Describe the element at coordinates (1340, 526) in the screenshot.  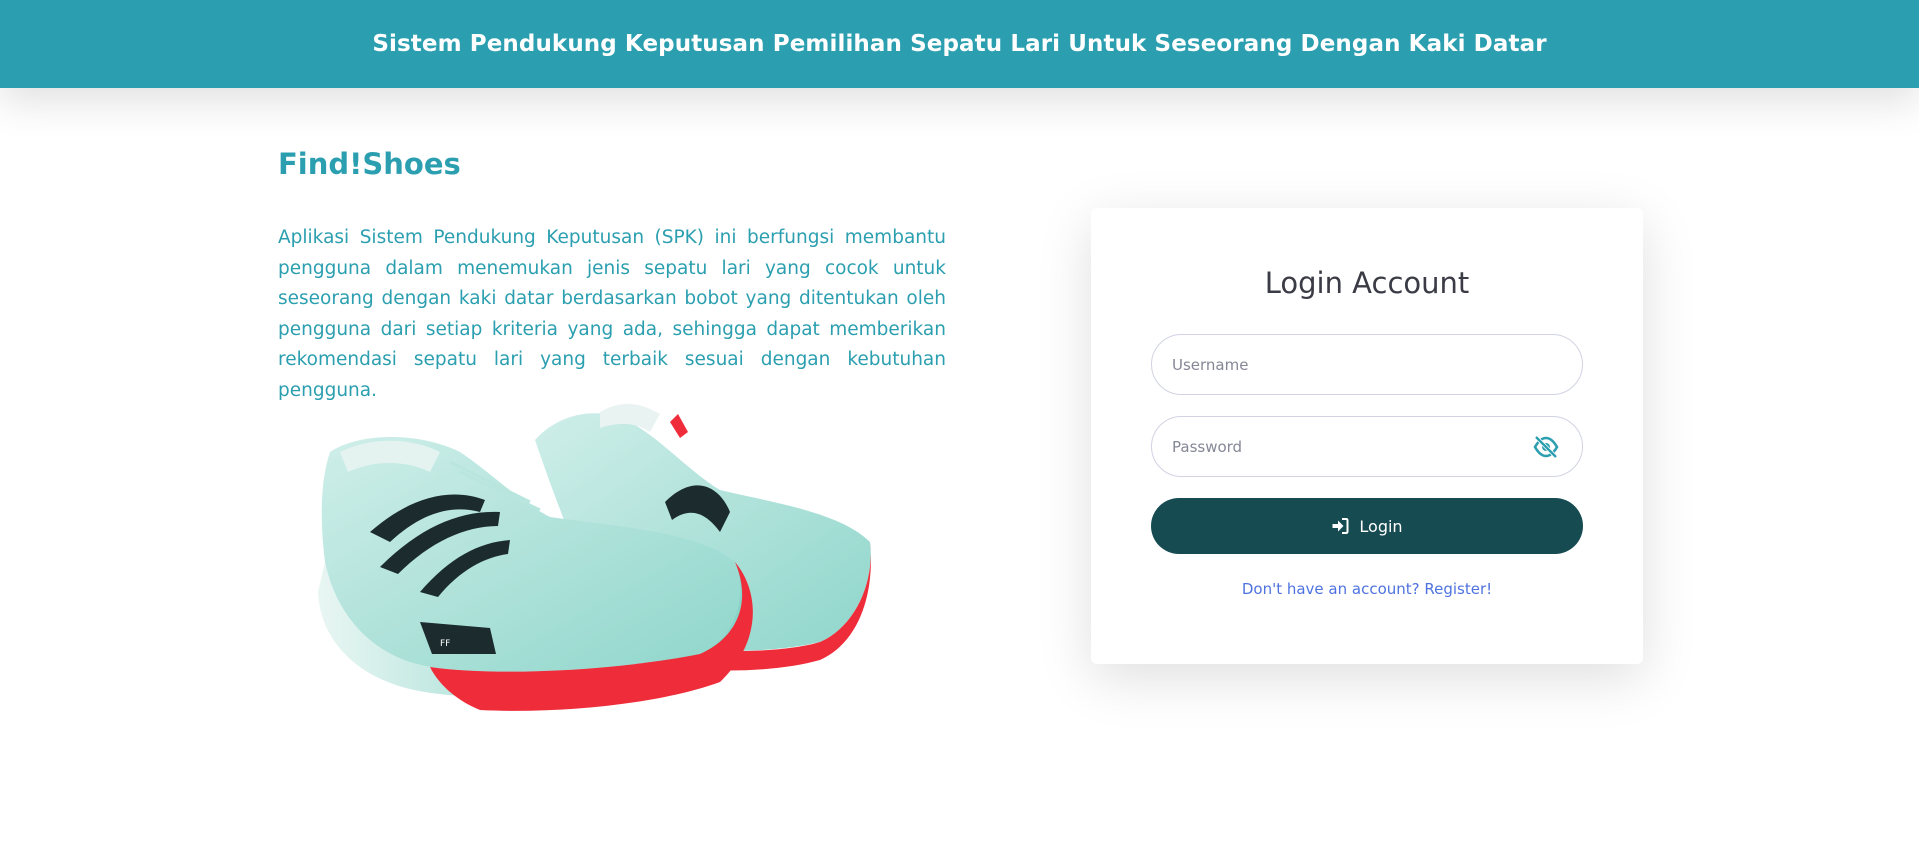
I see `sign-in-icon` at that location.